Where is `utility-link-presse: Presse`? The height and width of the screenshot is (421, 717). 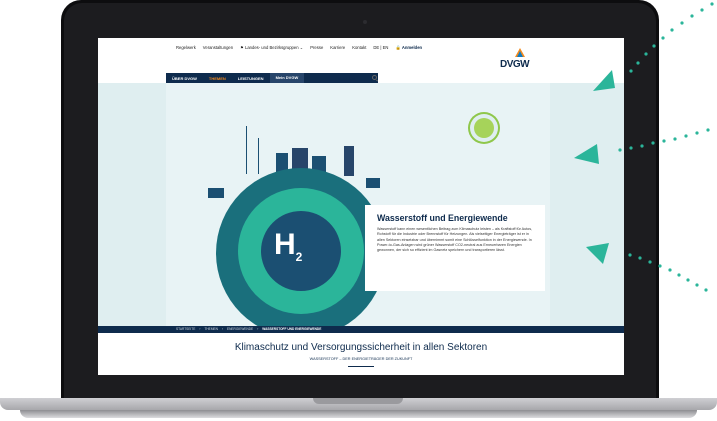 utility-link-presse: Presse is located at coordinates (316, 48).